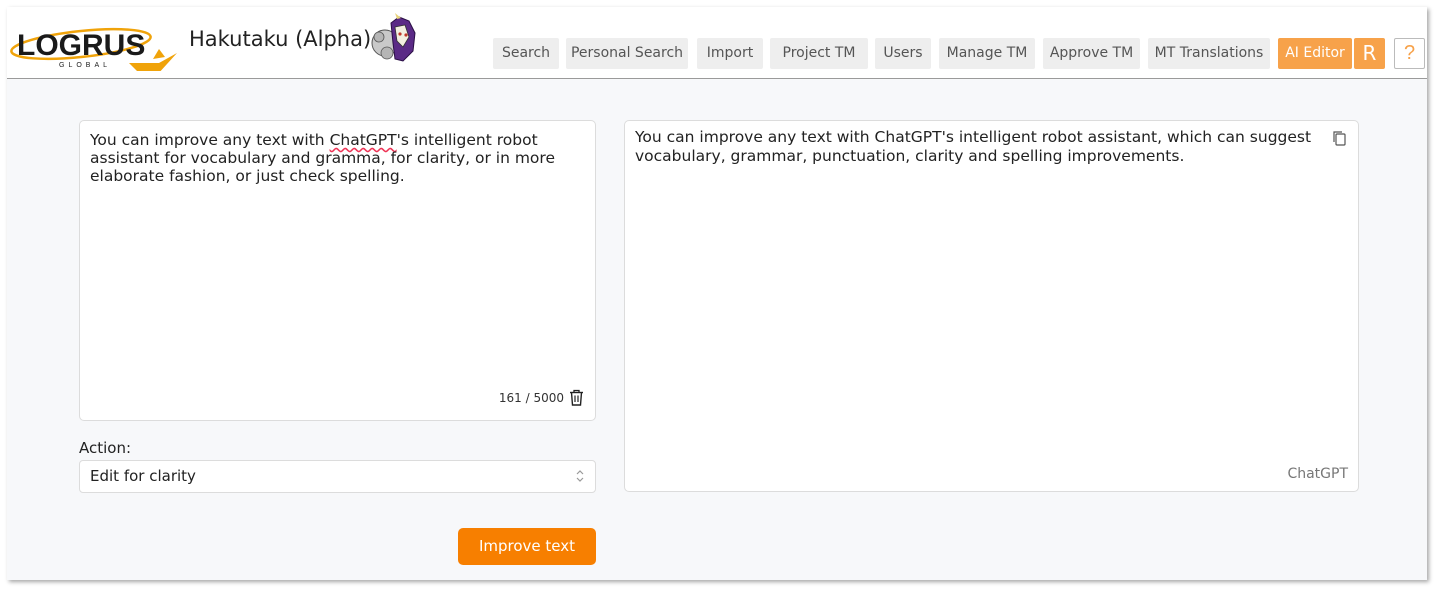 The height and width of the screenshot is (589, 1441). I want to click on improve-text-button: Improve text, so click(527, 546).